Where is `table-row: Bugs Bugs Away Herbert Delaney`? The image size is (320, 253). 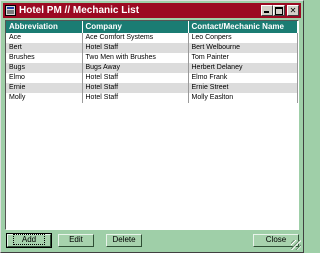 table-row: Bugs Bugs Away Herbert Delaney is located at coordinates (152, 68).